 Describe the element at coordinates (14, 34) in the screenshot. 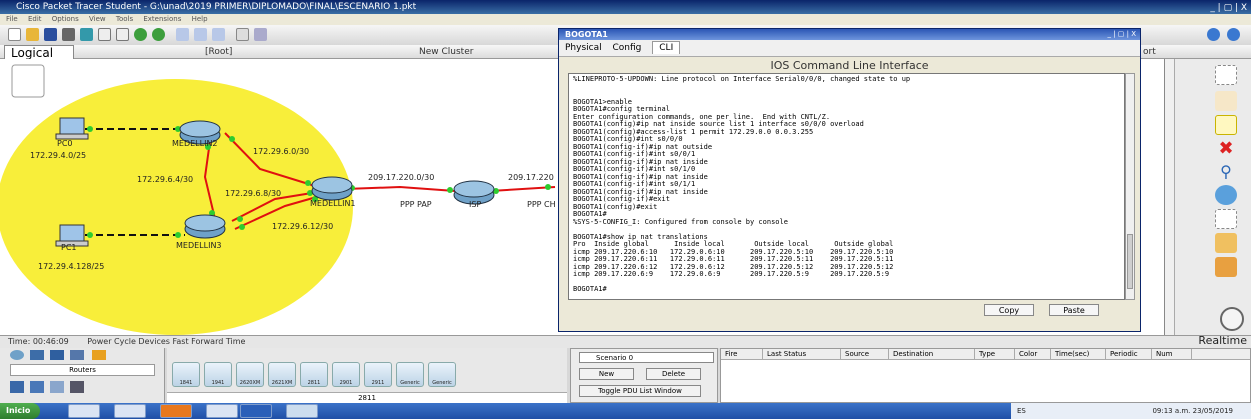

I see `new-file-icon` at that location.